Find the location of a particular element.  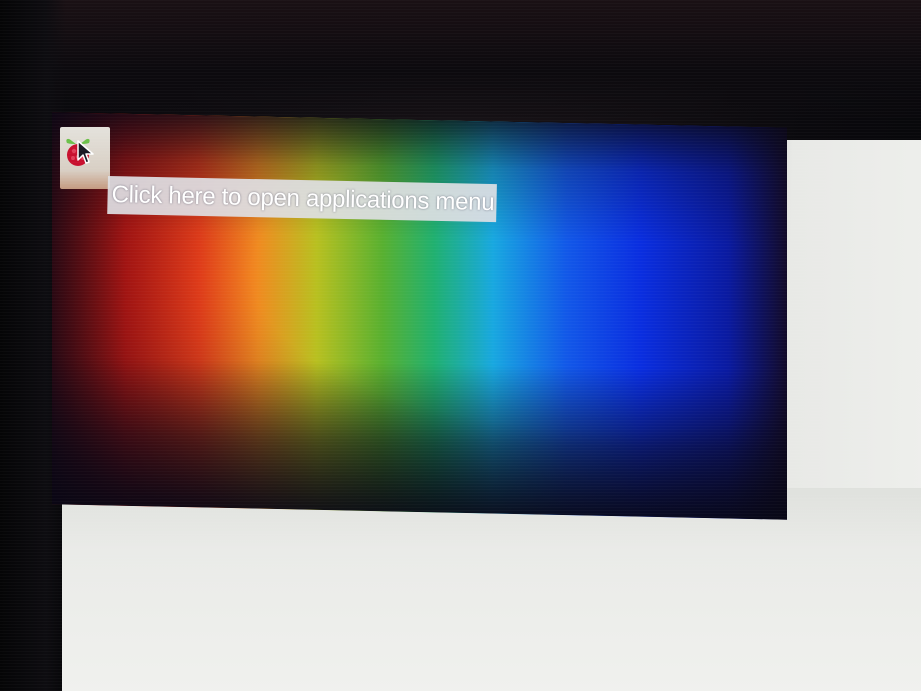

applications-menu-tooltip: Click here to open applications menu is located at coordinates (302, 199).